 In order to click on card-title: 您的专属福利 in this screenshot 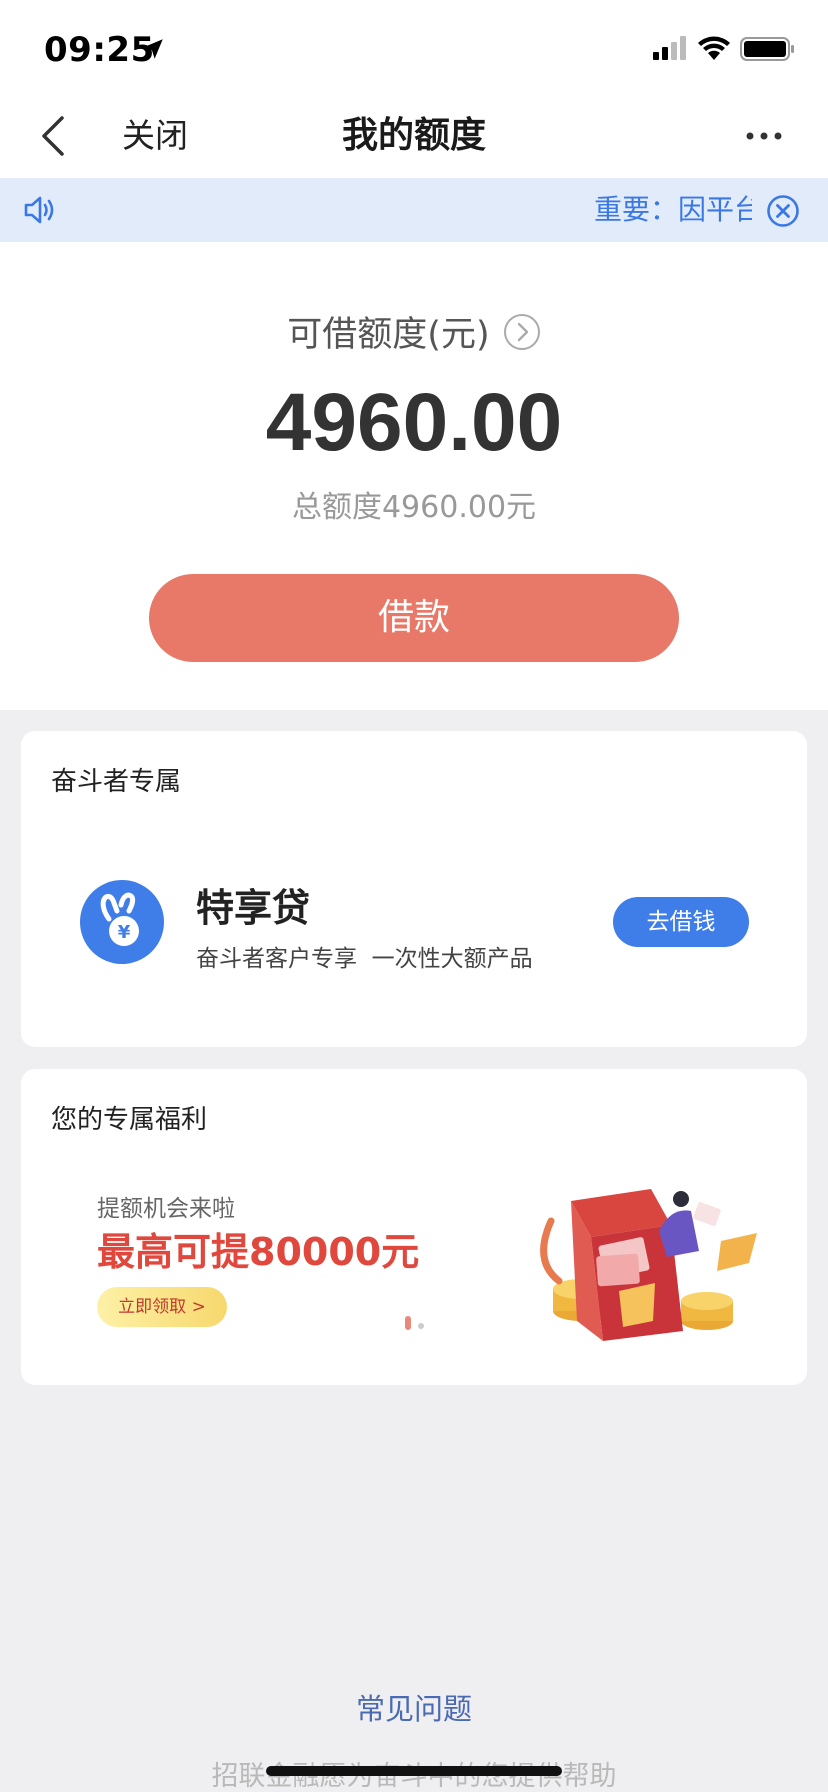, I will do `click(129, 1120)`.